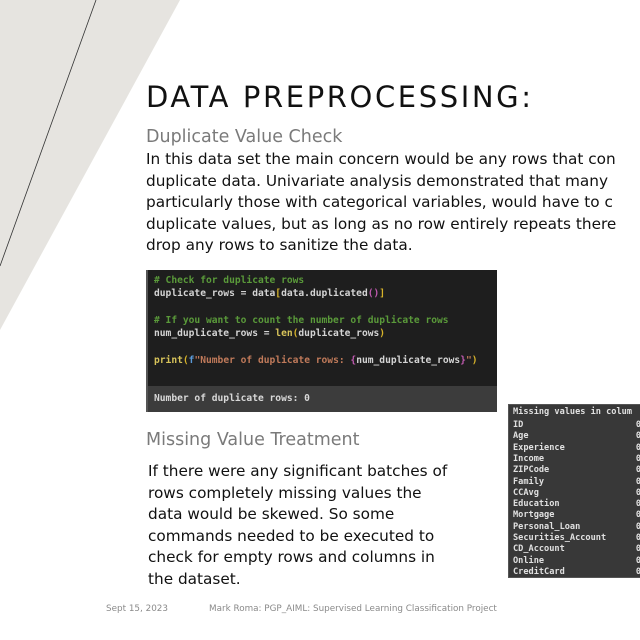 The width and height of the screenshot is (640, 640). What do you see at coordinates (576, 448) in the screenshot?
I see `missing-values-row: Experience 0` at bounding box center [576, 448].